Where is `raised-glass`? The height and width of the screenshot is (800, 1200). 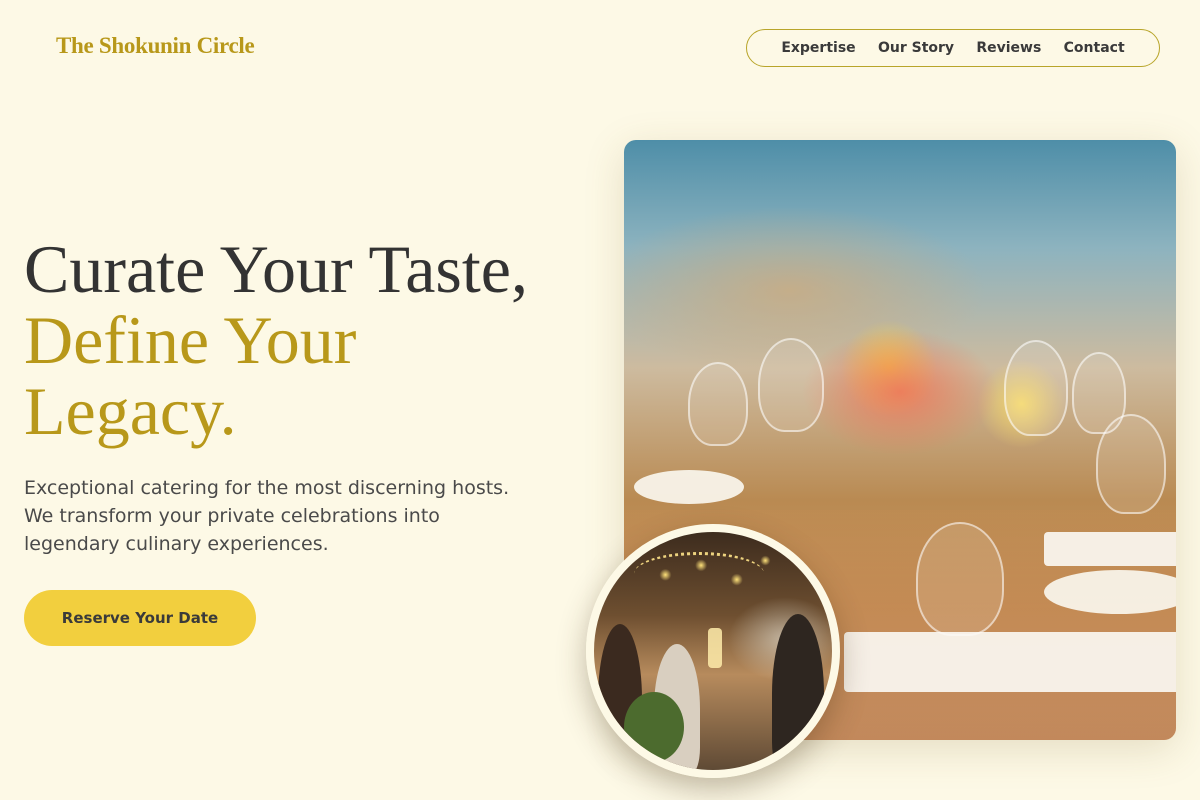
raised-glass is located at coordinates (715, 648).